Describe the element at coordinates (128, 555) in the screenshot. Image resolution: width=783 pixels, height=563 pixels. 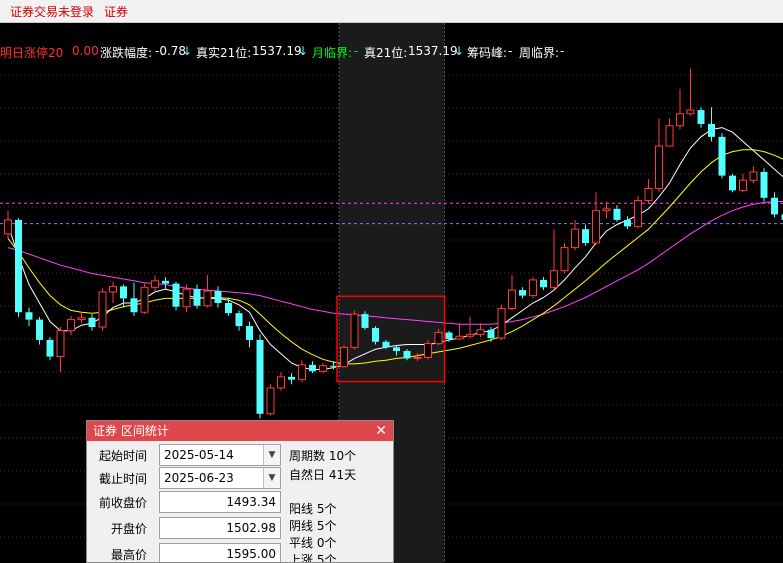
I see `high-price-label: 最高价` at that location.